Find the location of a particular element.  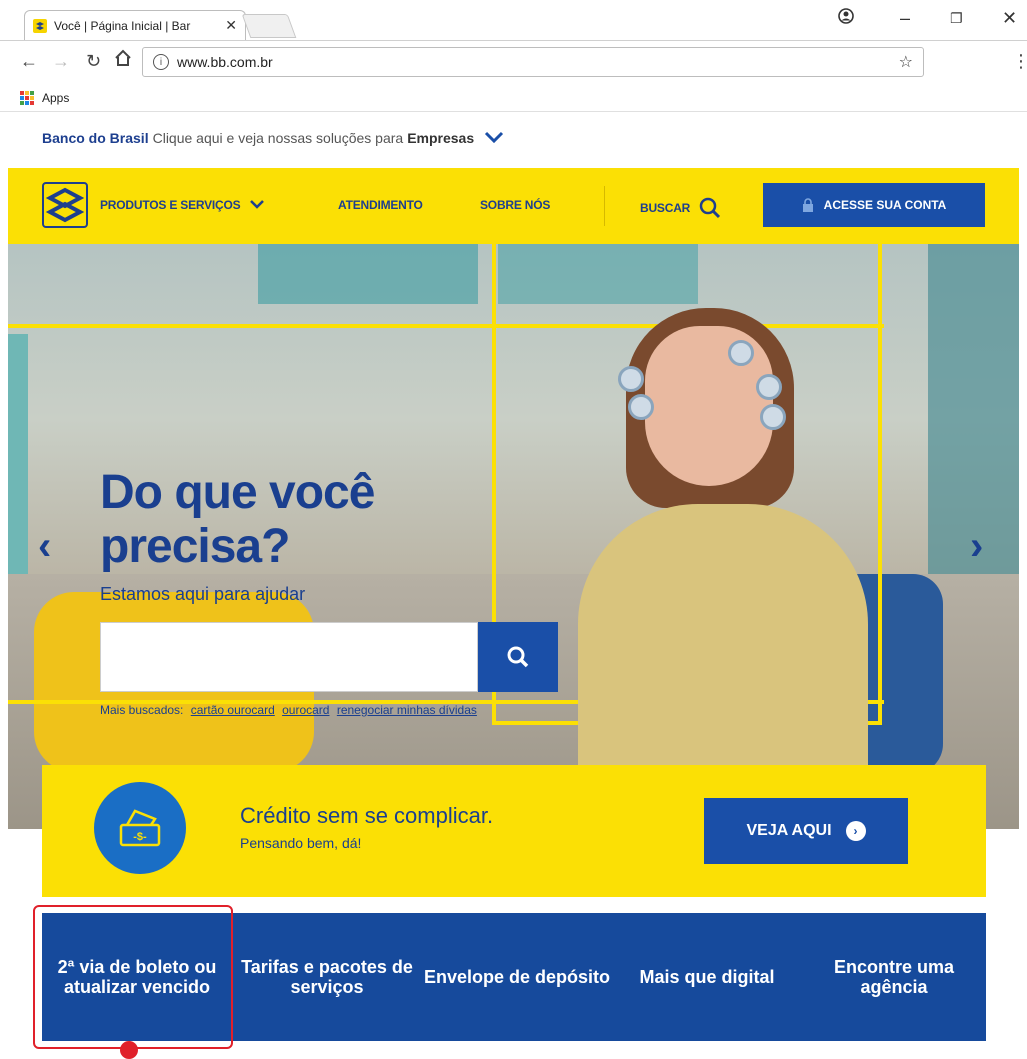

access-account-button: ACESSE SUA CONTA is located at coordinates (874, 205).